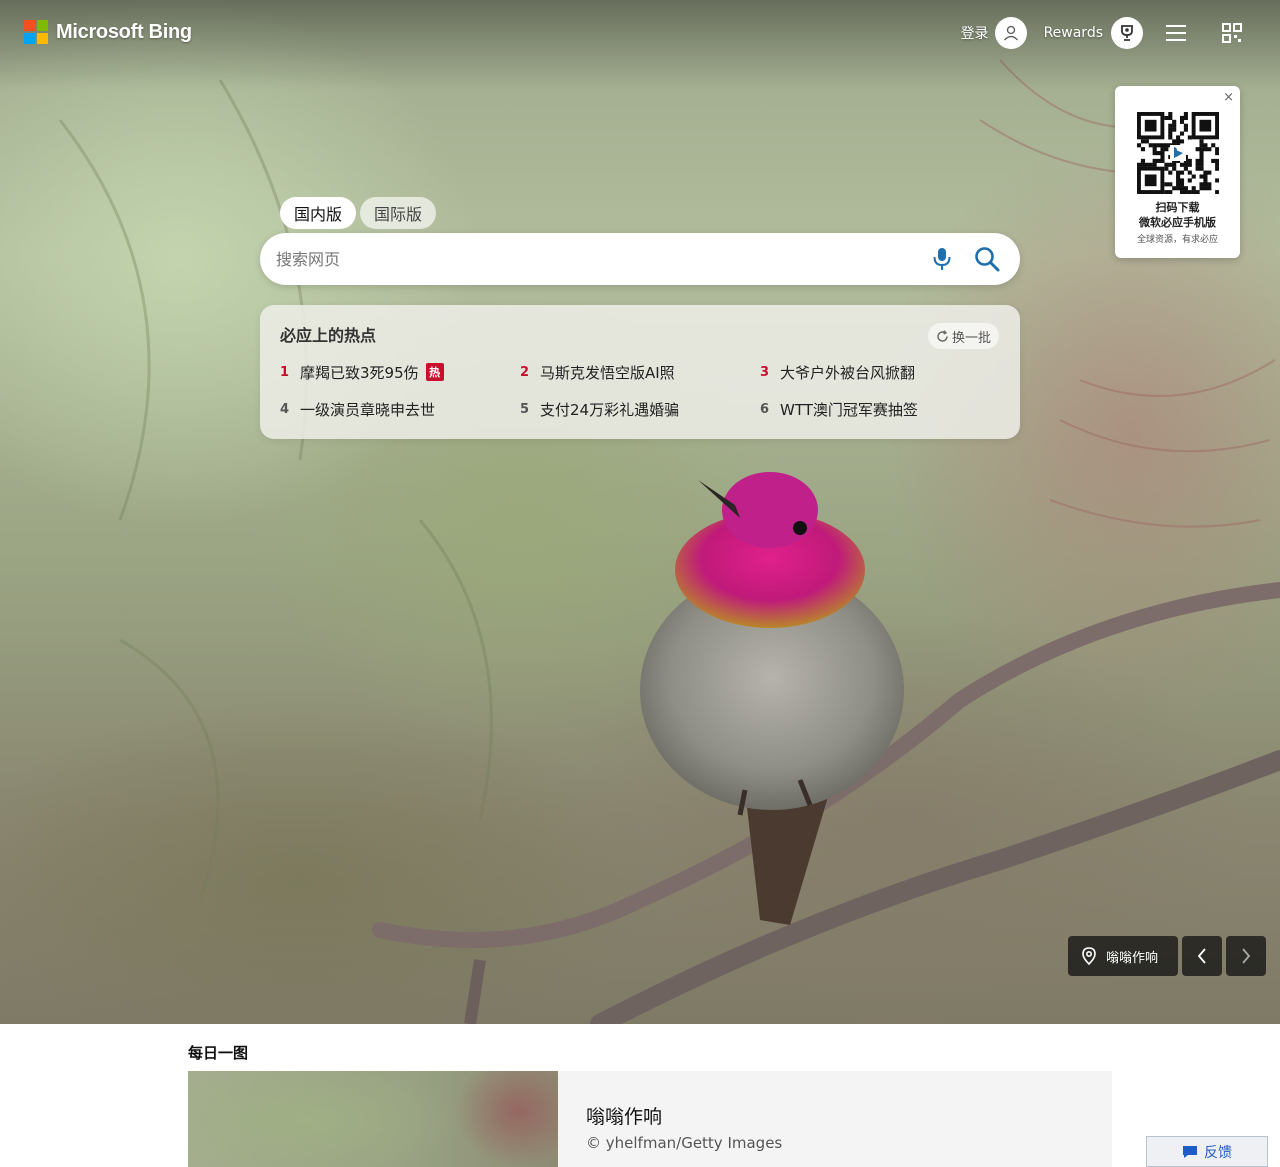  What do you see at coordinates (848, 372) in the screenshot?
I see `trending-text: 大爷户外被台风掀翻` at bounding box center [848, 372].